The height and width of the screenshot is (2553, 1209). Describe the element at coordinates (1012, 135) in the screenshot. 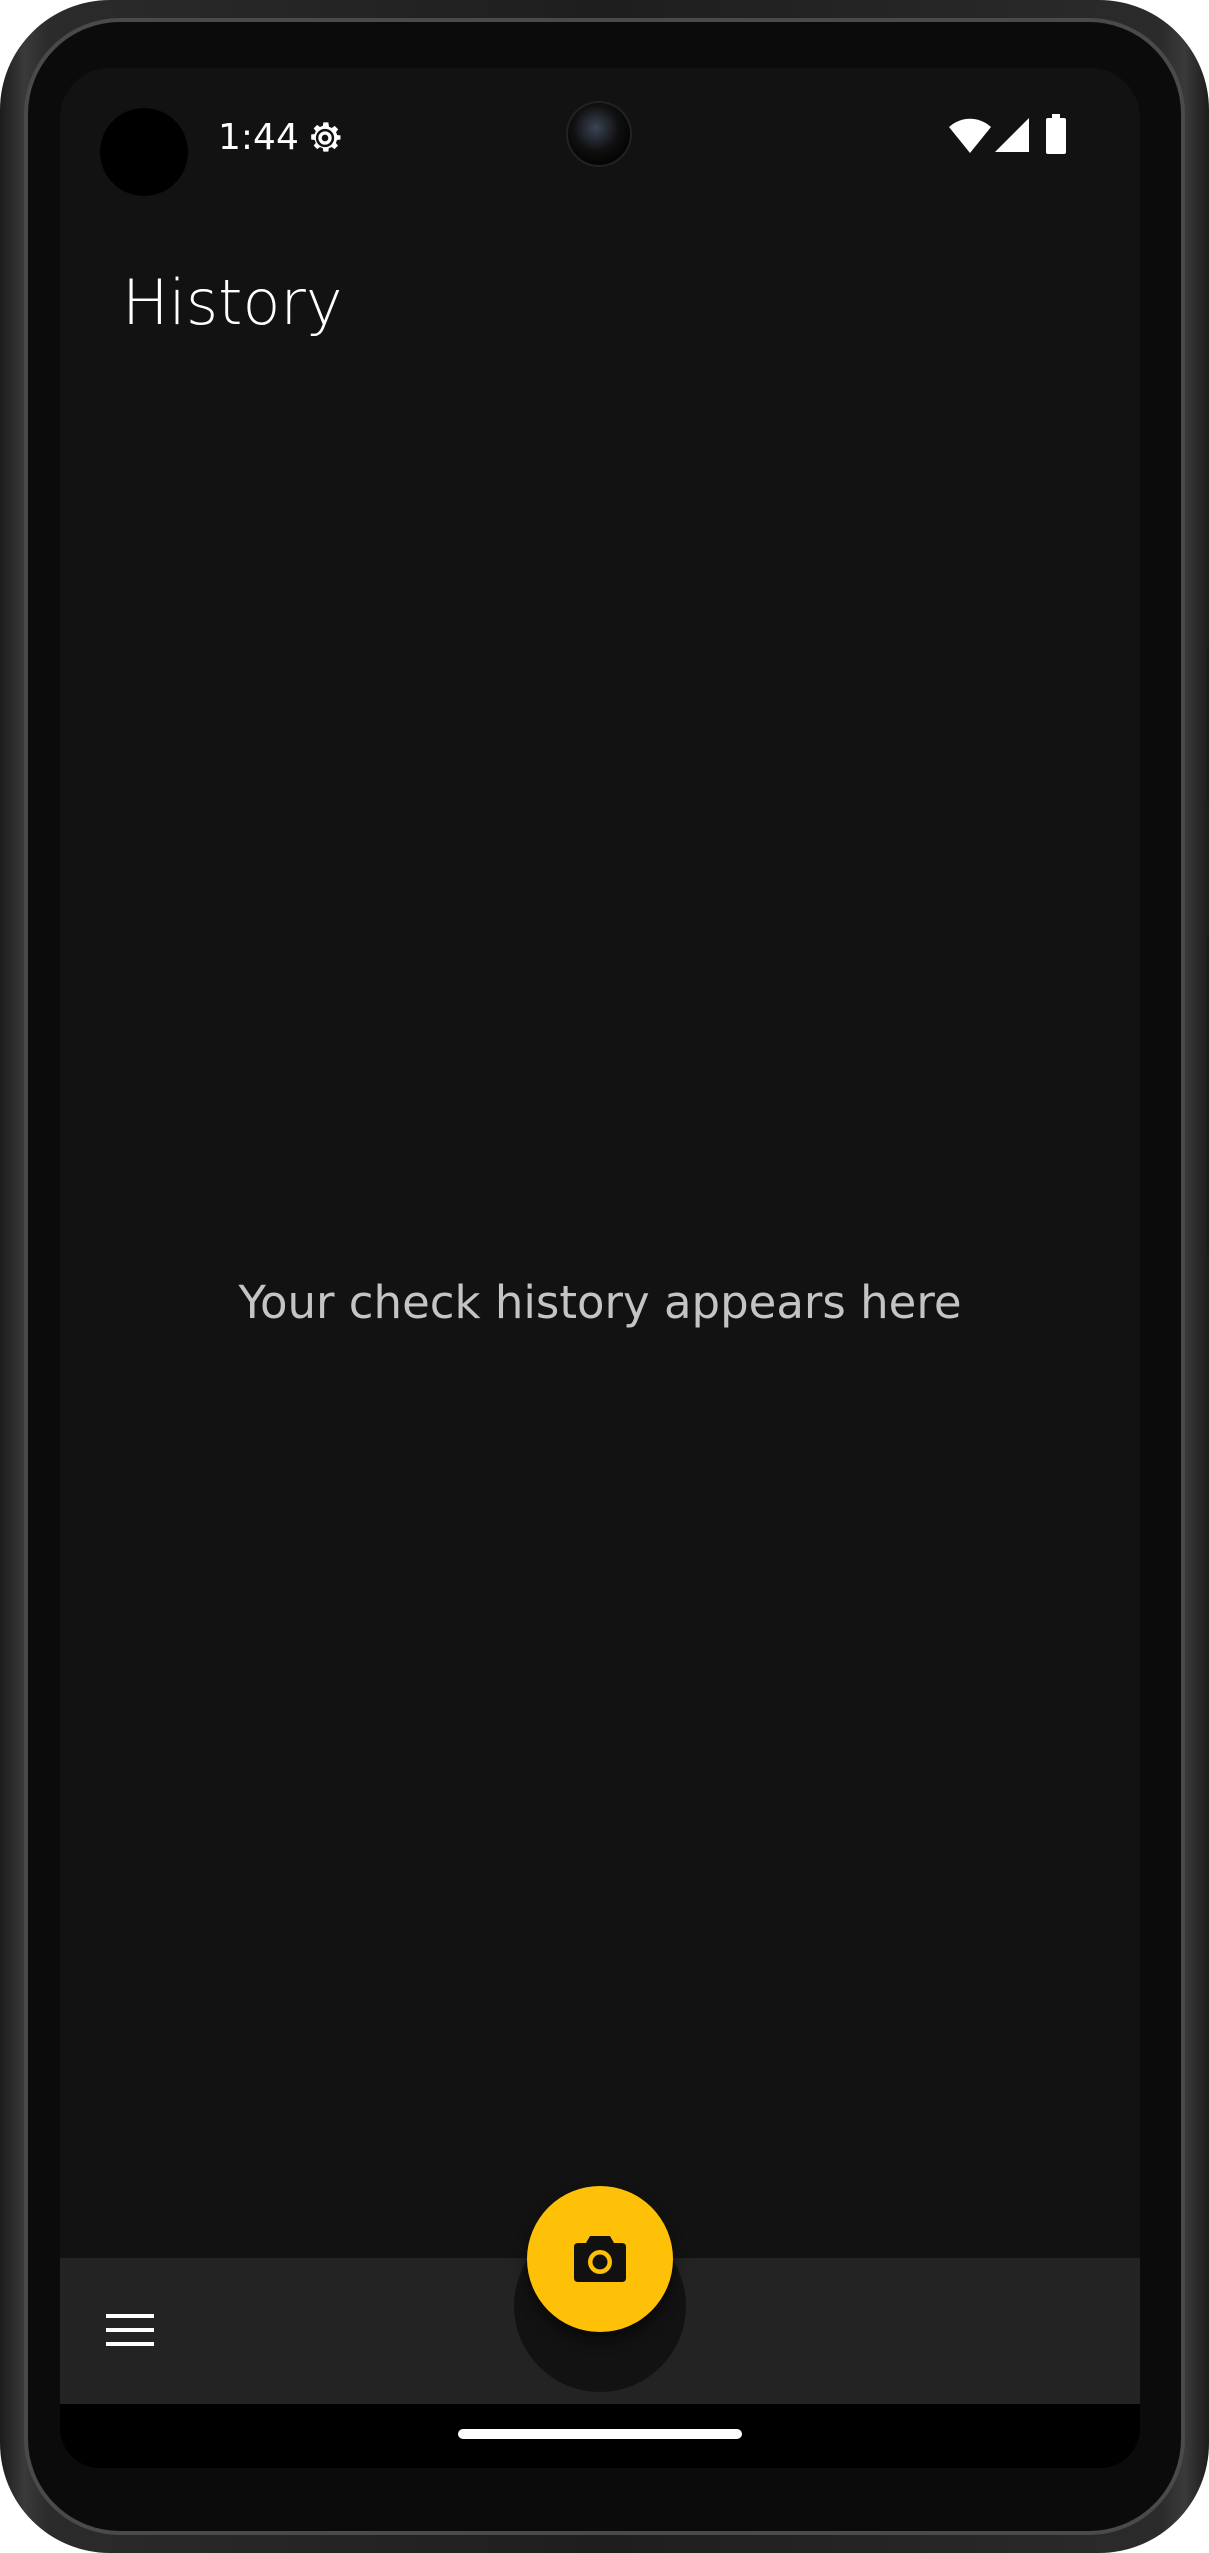

I see `signal-icon` at that location.